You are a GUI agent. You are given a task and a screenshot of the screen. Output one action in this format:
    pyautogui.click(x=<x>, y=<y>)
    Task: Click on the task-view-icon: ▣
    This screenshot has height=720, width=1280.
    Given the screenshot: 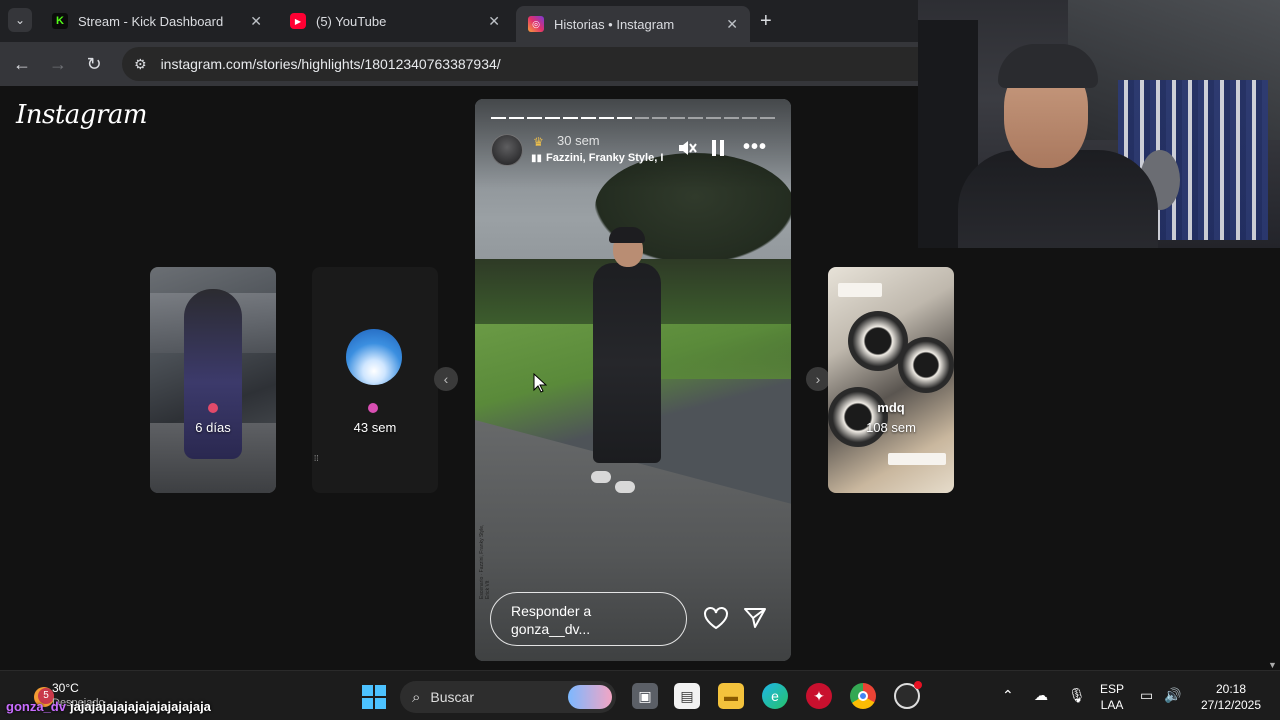 What is the action you would take?
    pyautogui.click(x=645, y=696)
    